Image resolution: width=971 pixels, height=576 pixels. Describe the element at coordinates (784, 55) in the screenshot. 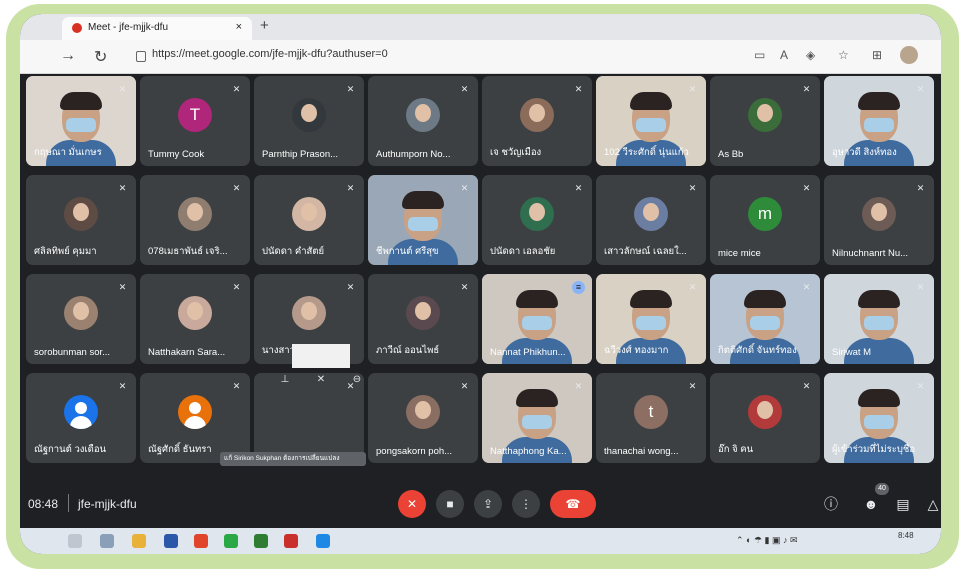

I see `read-aloud-icon: A` at that location.